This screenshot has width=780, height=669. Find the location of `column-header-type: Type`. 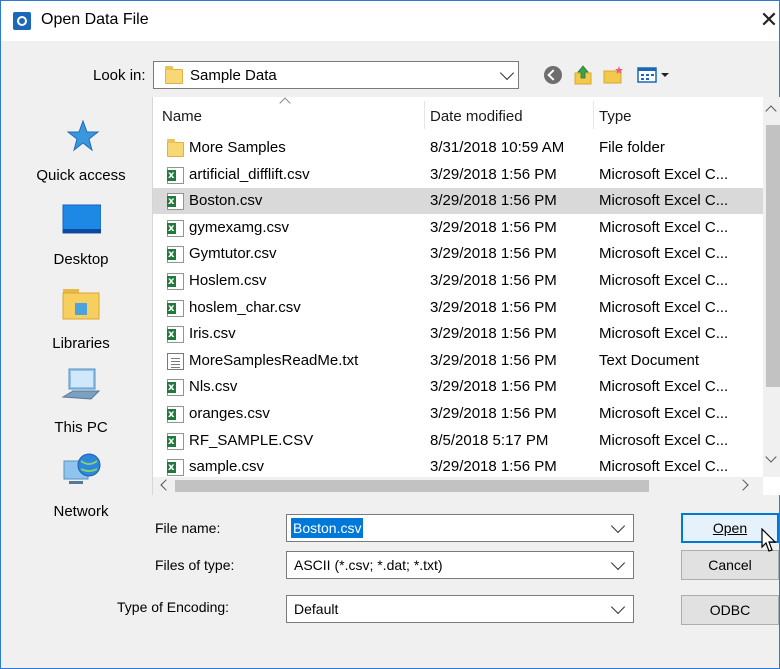

column-header-type: Type is located at coordinates (615, 115).